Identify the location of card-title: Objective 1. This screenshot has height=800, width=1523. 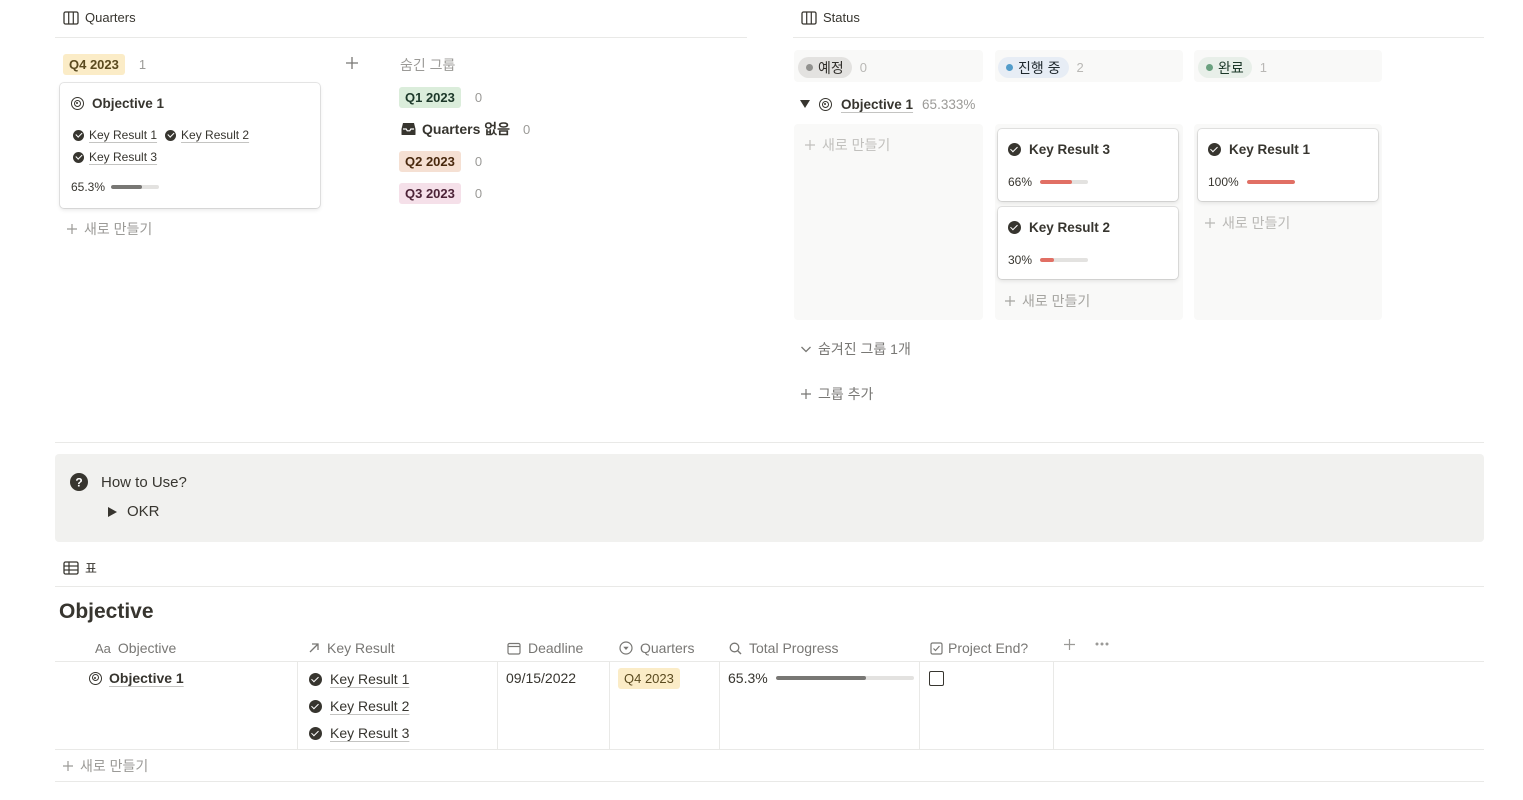
(128, 103).